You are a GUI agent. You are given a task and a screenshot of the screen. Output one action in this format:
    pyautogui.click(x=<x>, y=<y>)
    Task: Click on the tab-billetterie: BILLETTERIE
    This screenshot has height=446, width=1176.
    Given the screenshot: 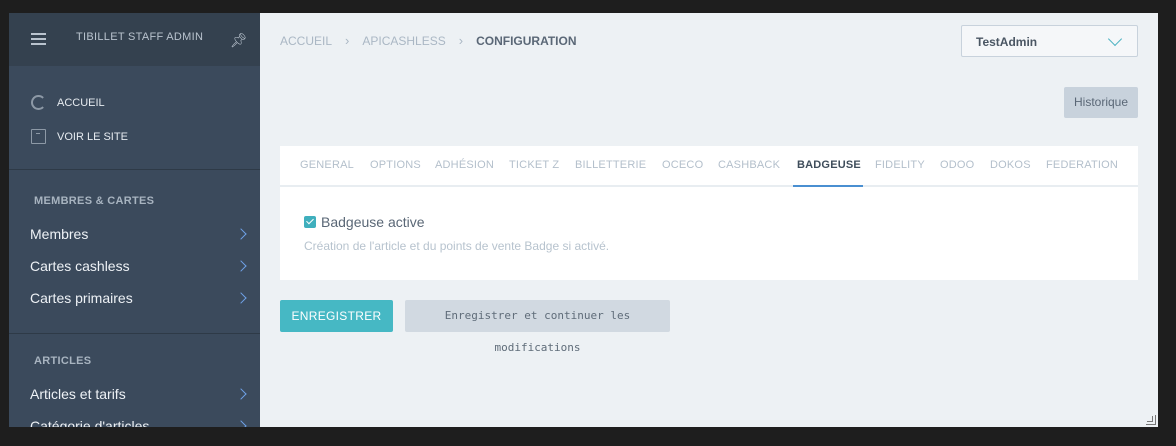 What is the action you would take?
    pyautogui.click(x=610, y=166)
    